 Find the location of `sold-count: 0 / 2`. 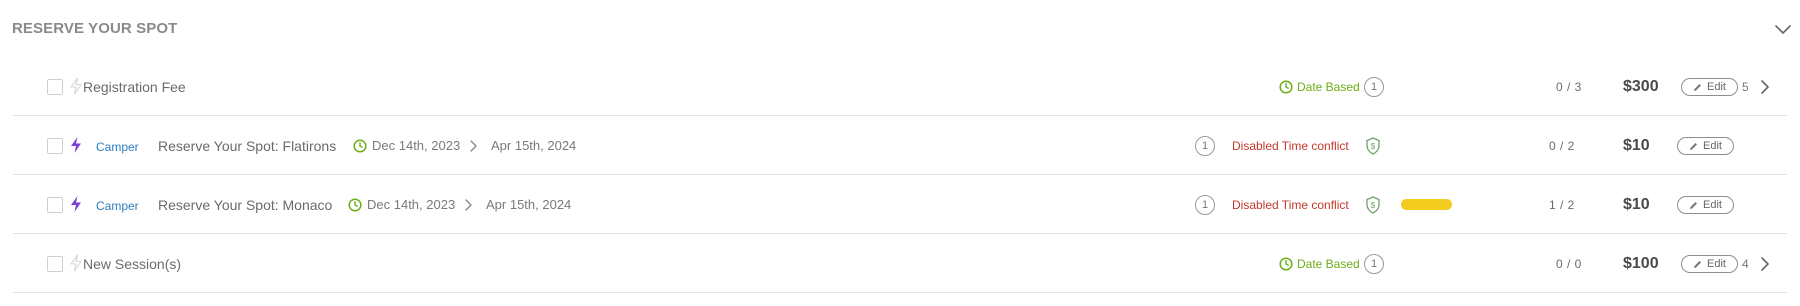

sold-count: 0 / 2 is located at coordinates (1562, 146).